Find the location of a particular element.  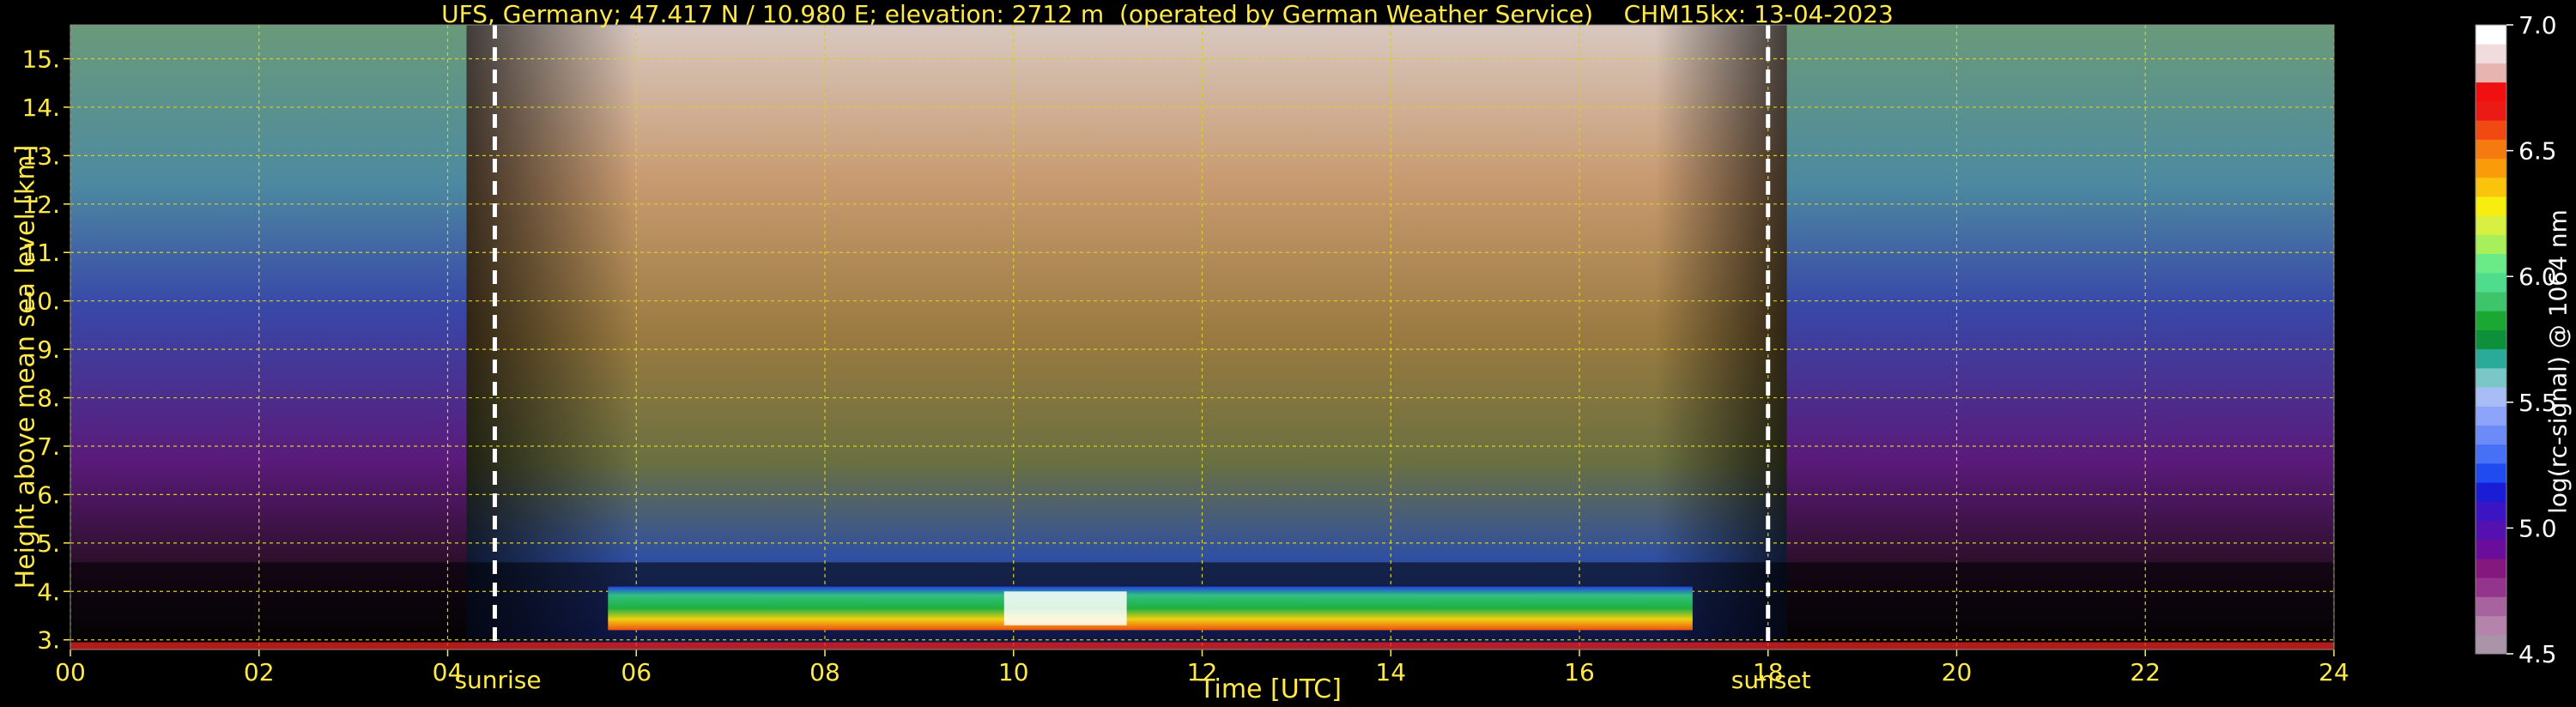

colorbar-label: log(rc-signal) @ 1064 nm is located at coordinates (2558, 361).